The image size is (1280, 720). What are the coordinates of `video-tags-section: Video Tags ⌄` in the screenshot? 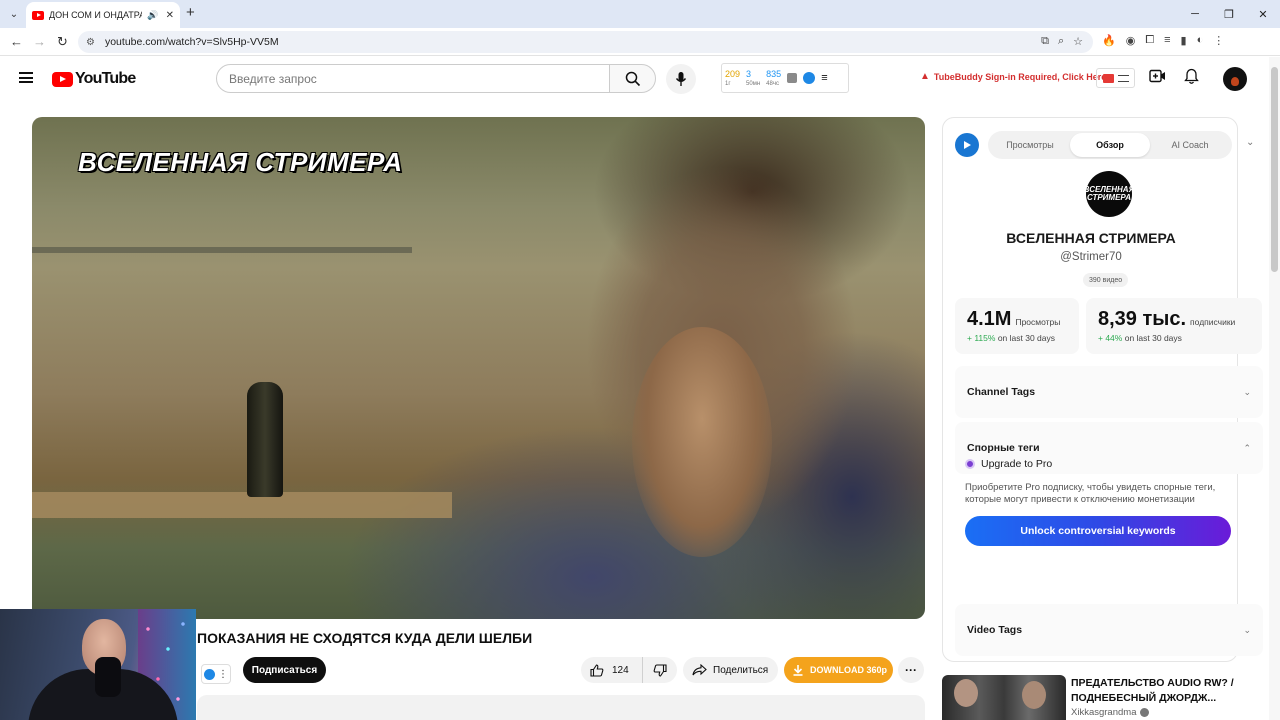 It's located at (1109, 630).